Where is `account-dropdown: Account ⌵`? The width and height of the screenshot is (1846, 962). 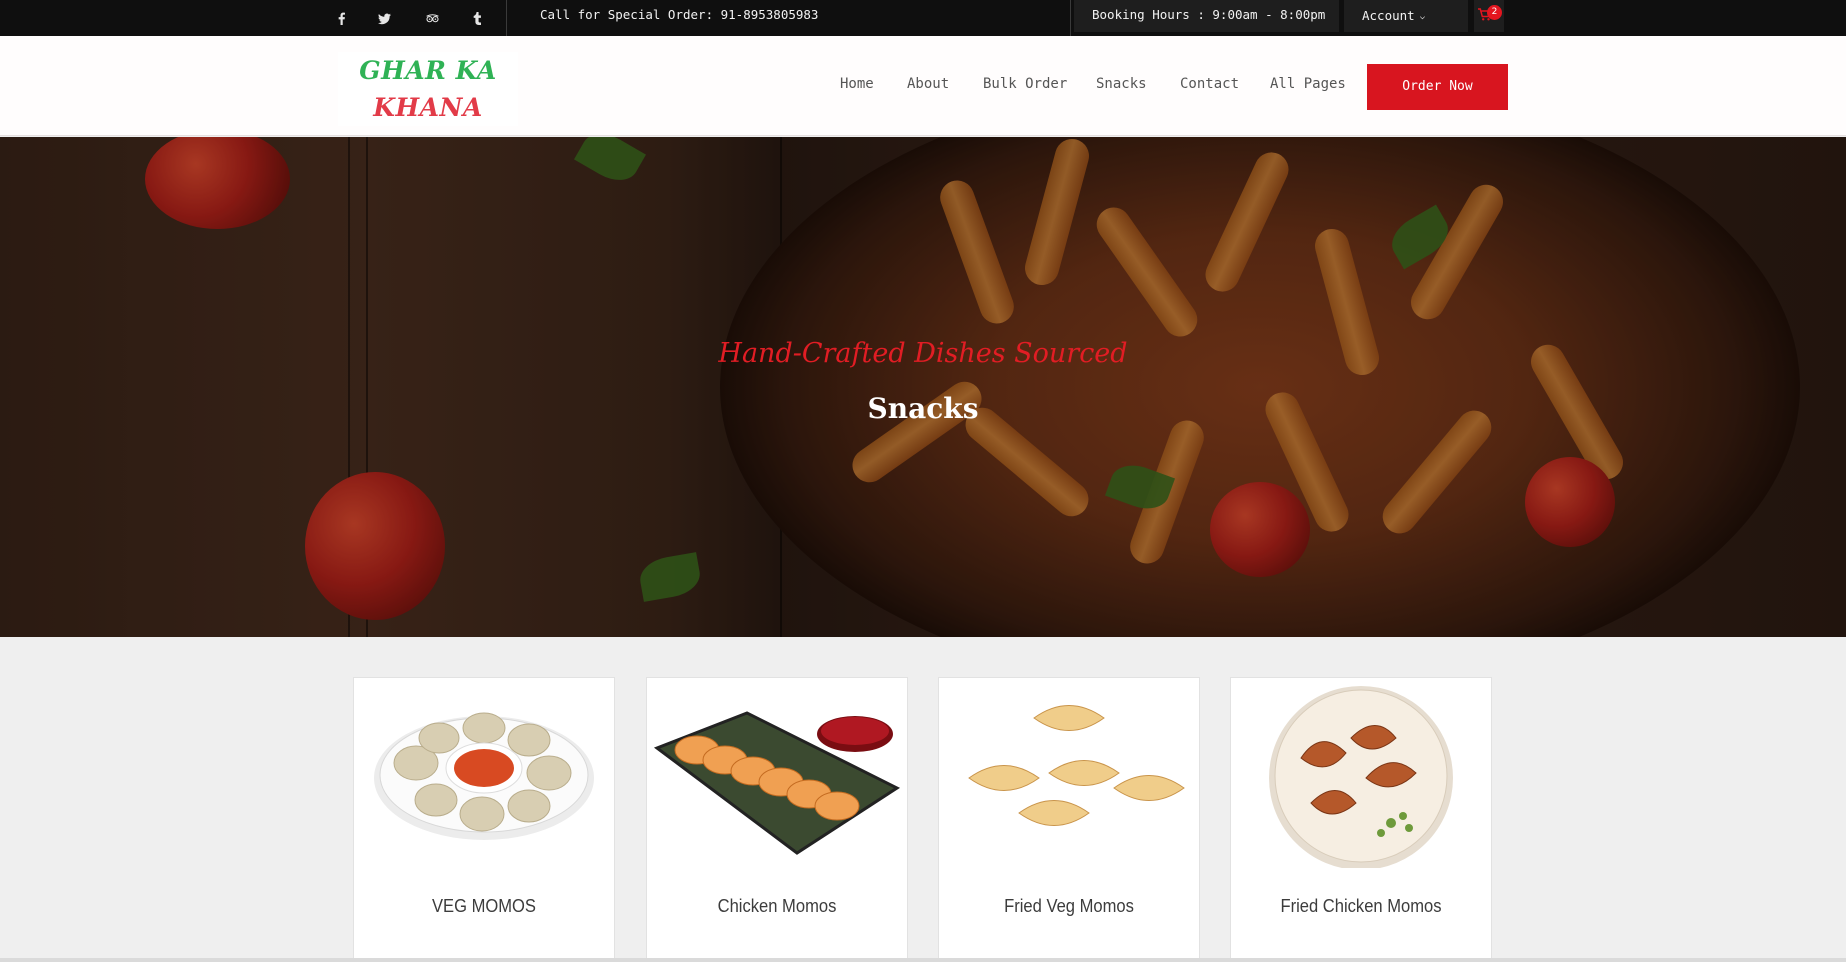 account-dropdown: Account ⌵ is located at coordinates (1406, 16).